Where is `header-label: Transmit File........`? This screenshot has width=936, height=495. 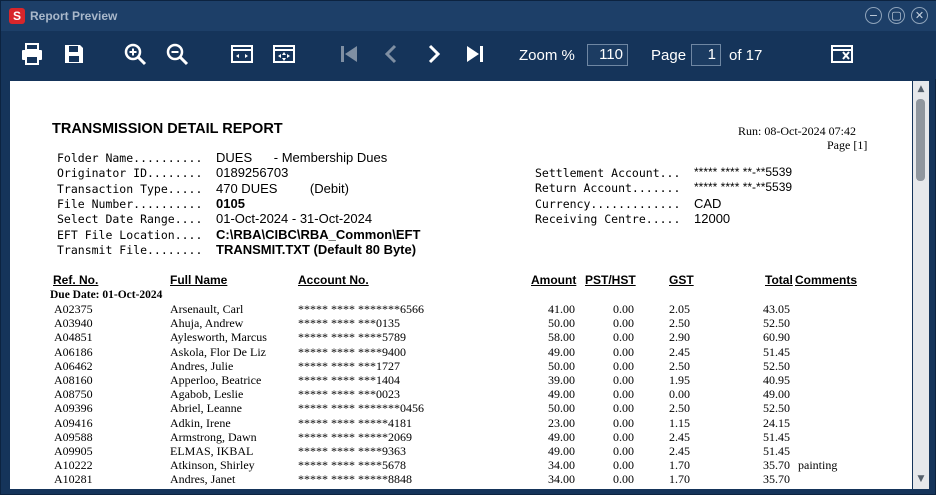 header-label: Transmit File........ is located at coordinates (130, 249).